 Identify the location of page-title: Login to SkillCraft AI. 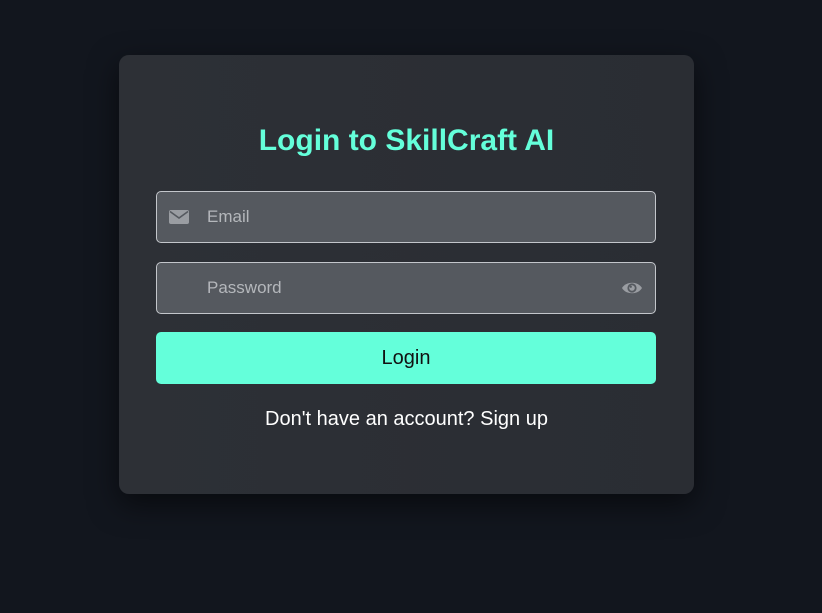
(406, 140).